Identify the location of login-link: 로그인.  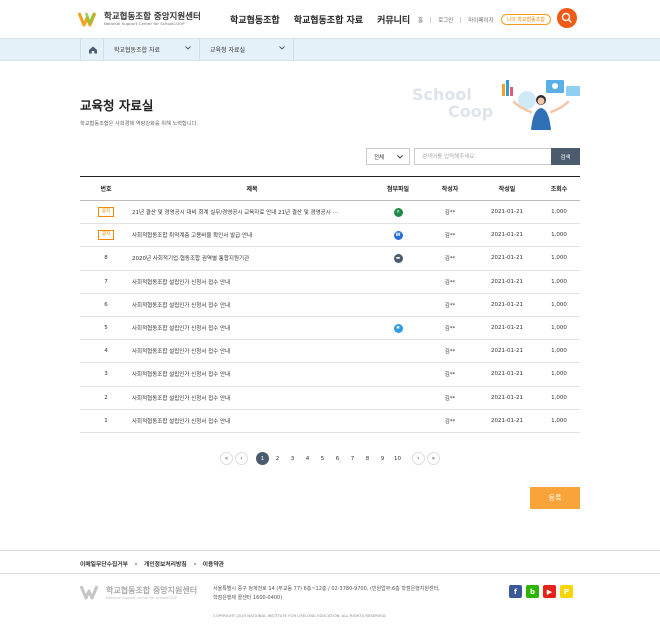
(445, 20).